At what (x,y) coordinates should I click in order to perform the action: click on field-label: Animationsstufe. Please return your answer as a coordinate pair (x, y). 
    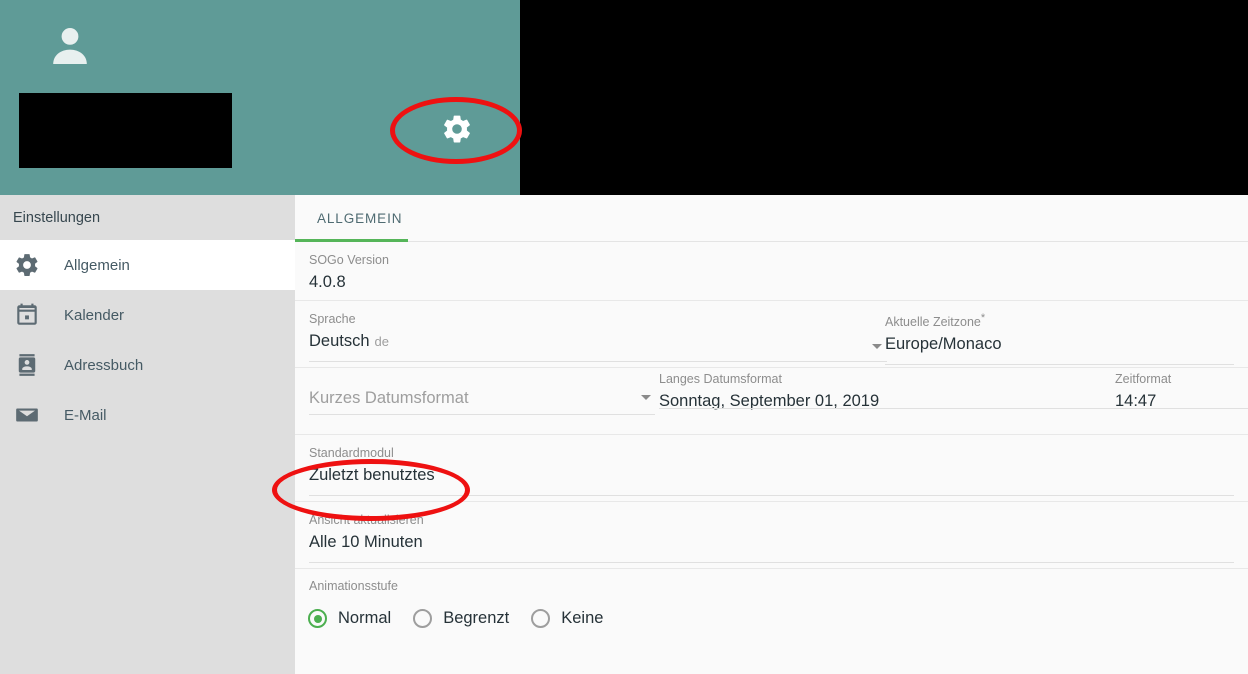
    Looking at the image, I should click on (353, 586).